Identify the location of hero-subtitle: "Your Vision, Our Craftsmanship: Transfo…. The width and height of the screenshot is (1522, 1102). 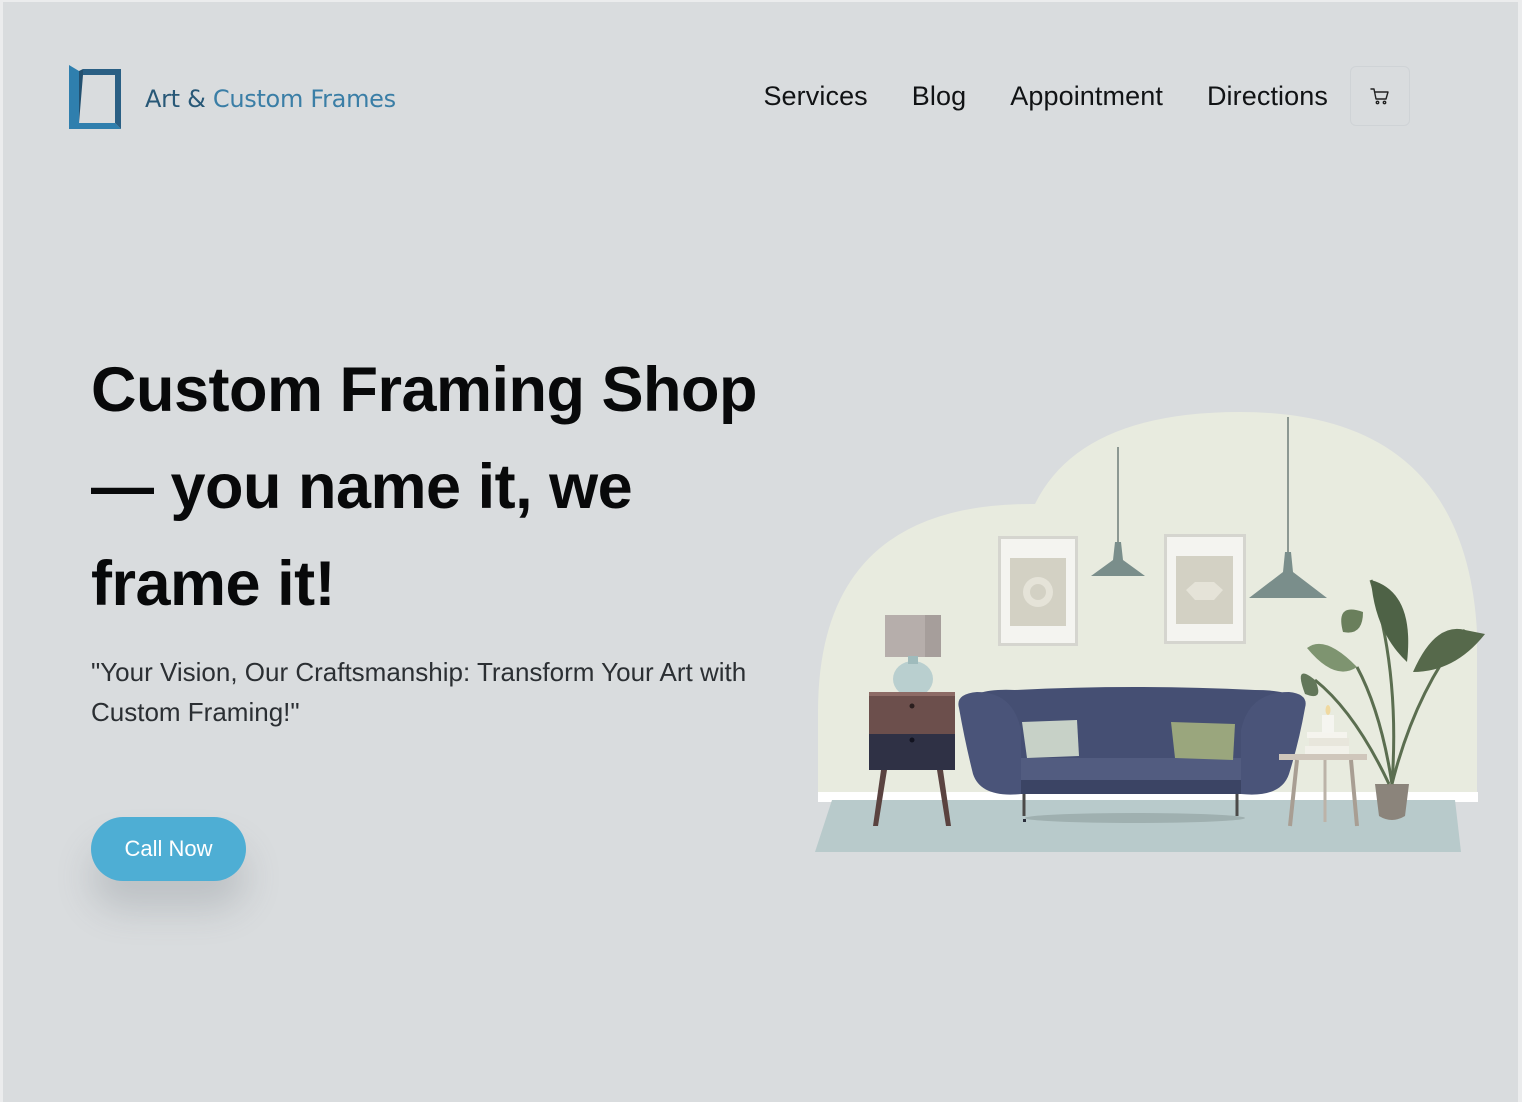
(419, 692).